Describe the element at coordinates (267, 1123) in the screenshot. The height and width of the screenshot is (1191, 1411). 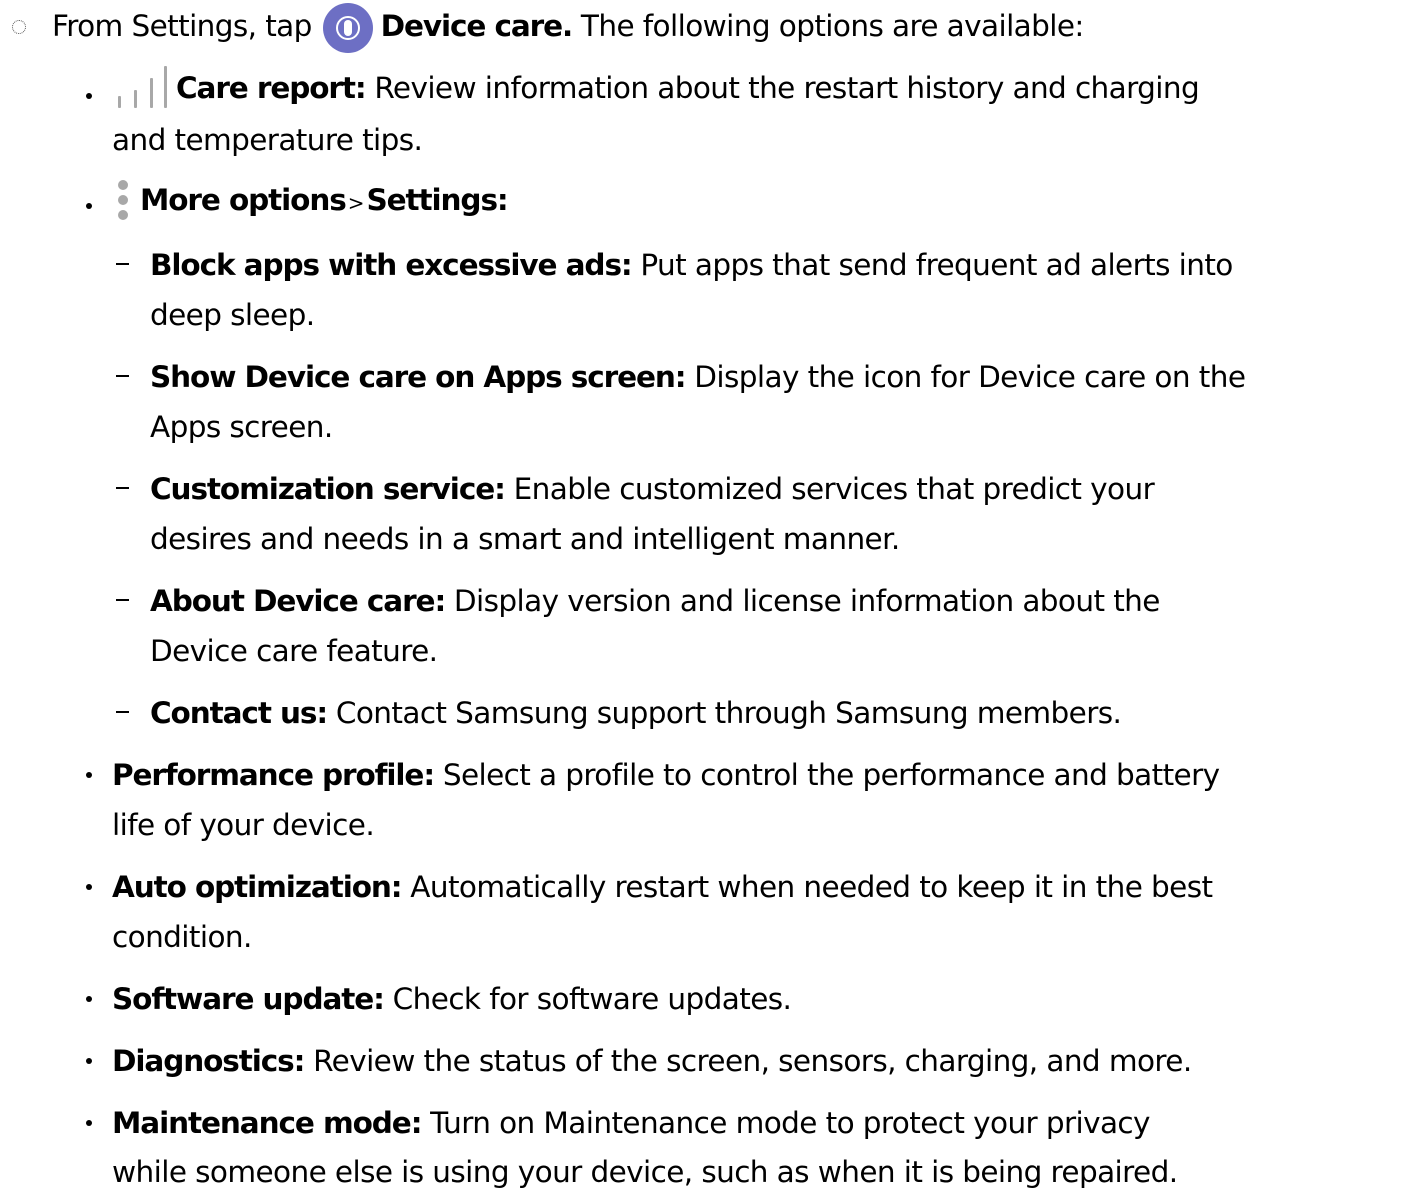
I see `item-title: Maintenance mode:` at that location.